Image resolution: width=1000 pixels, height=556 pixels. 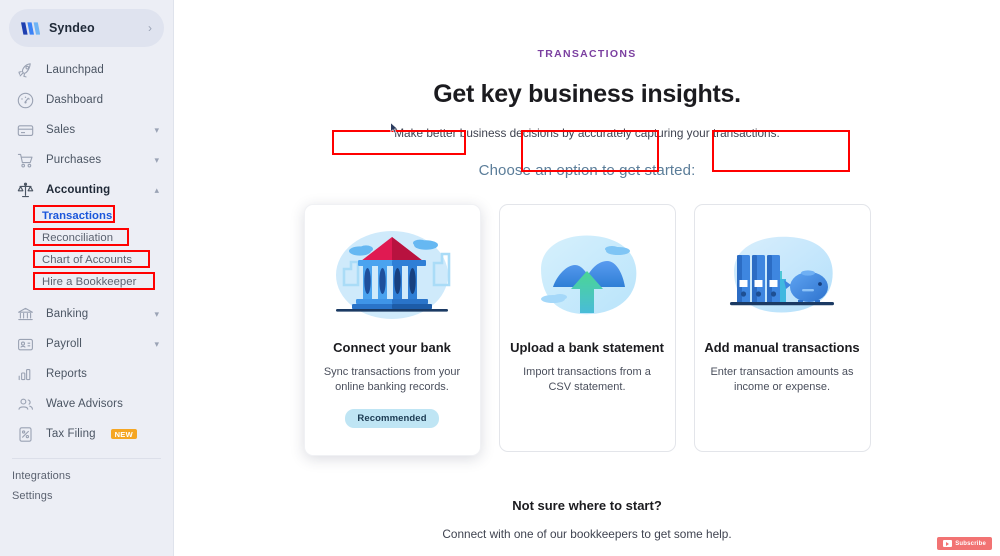 What do you see at coordinates (61, 130) in the screenshot?
I see `sidebar-item-label: Sales` at bounding box center [61, 130].